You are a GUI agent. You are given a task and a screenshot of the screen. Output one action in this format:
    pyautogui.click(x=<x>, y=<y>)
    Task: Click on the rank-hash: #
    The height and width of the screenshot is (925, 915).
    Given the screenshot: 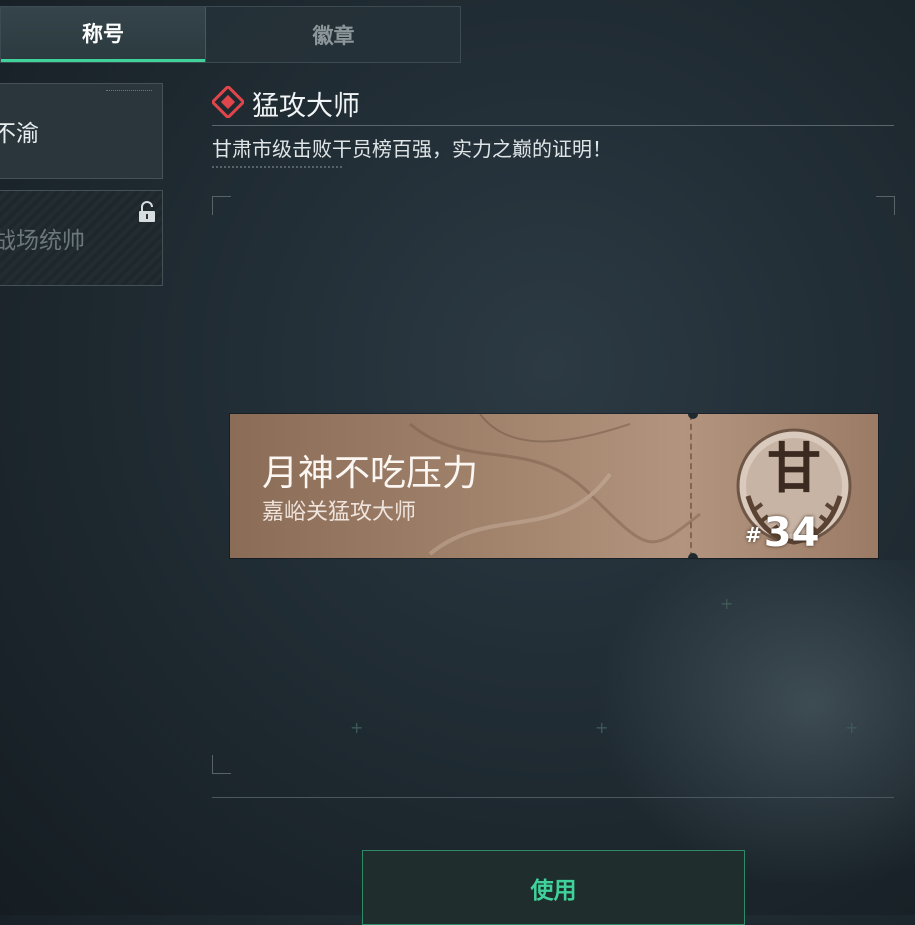 What is the action you would take?
    pyautogui.click(x=753, y=535)
    